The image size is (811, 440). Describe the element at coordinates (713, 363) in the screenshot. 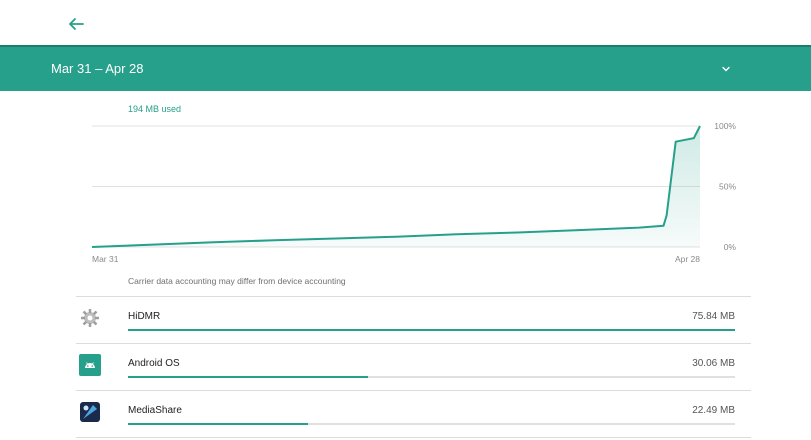

I see `app-data-size: 30.06 MB` at that location.